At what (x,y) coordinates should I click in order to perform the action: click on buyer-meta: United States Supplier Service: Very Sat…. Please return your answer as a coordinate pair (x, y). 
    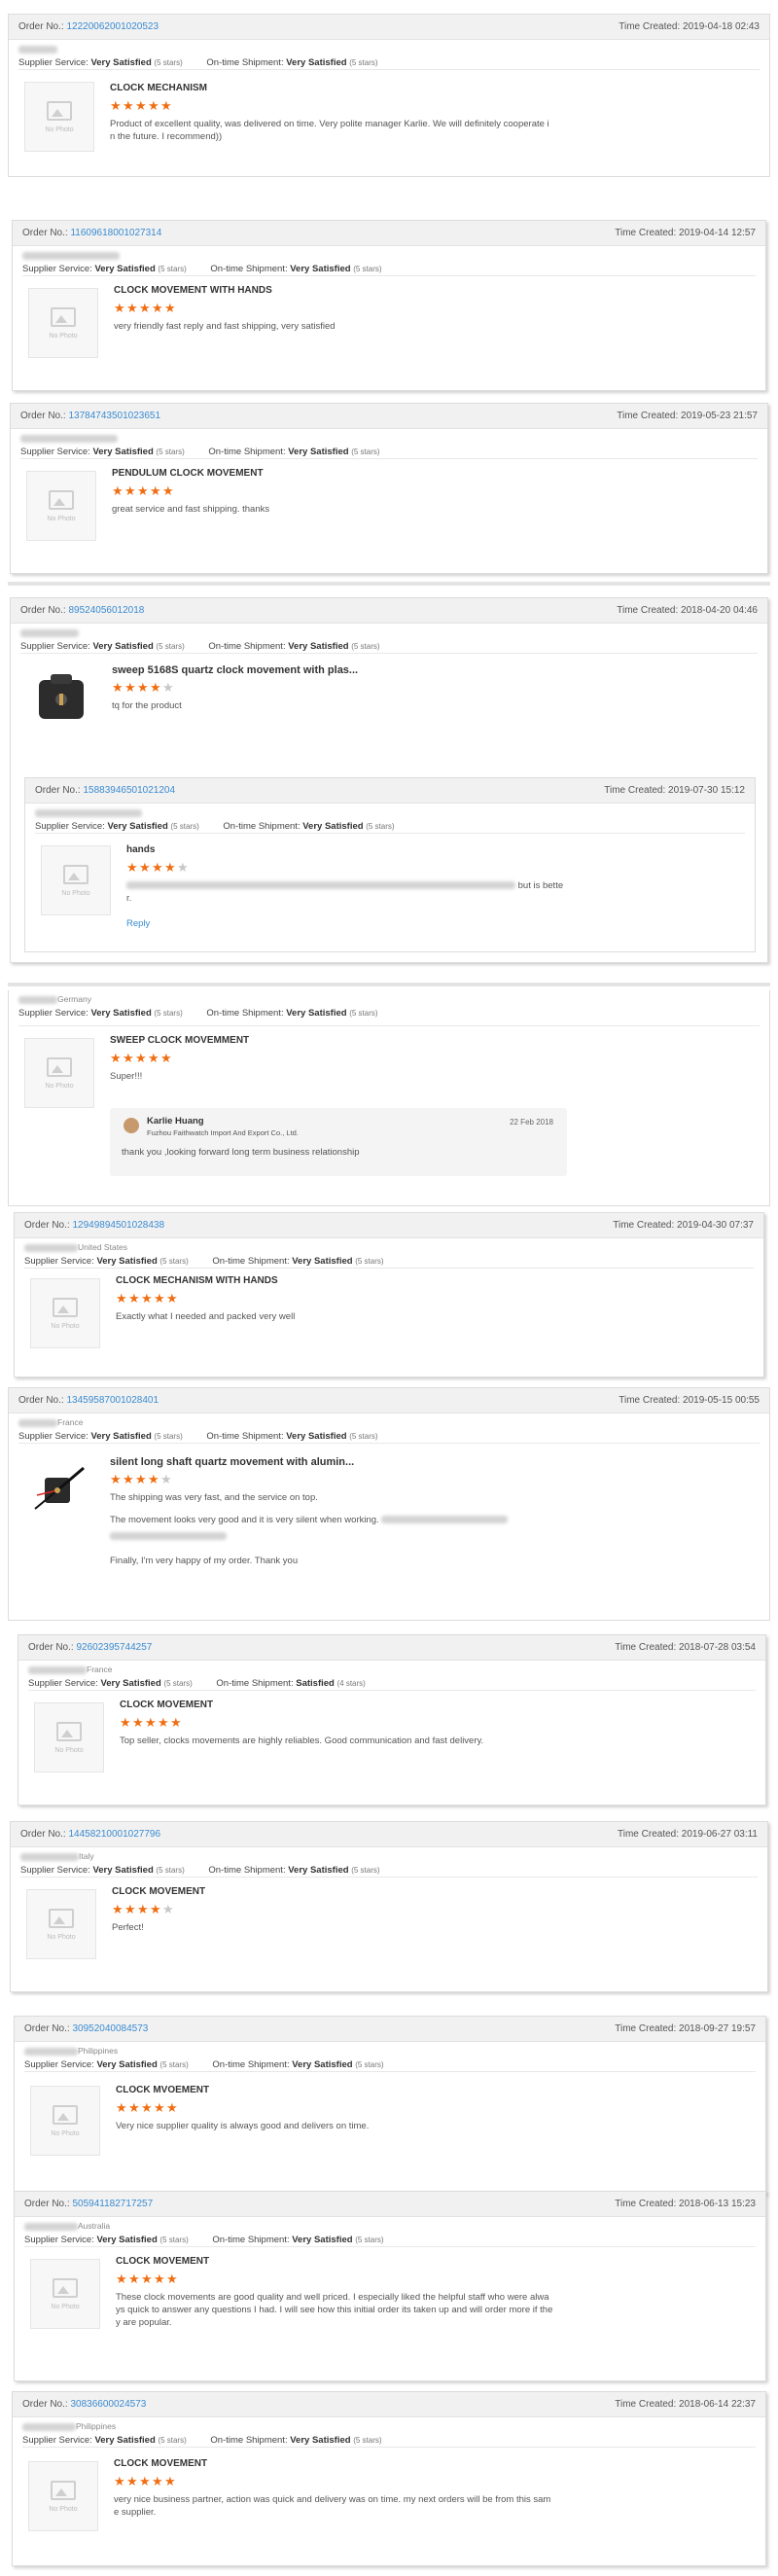
    Looking at the image, I should click on (389, 1253).